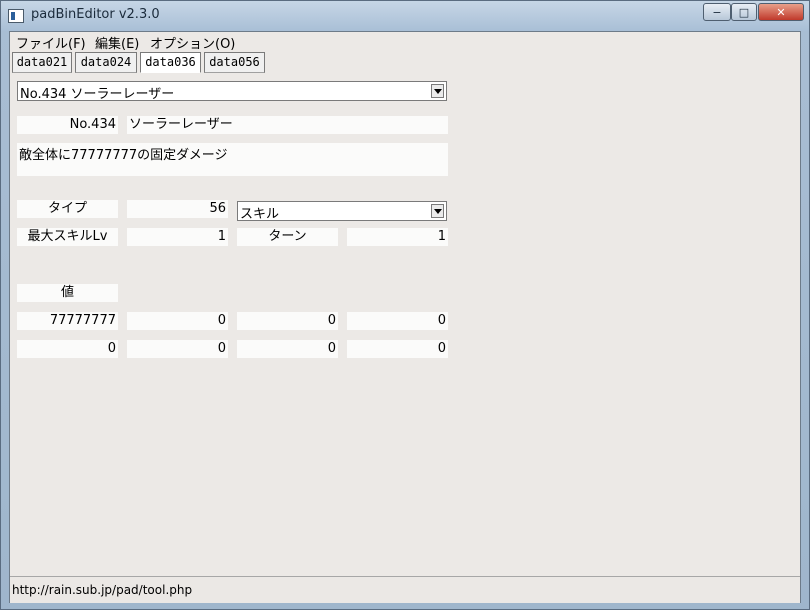 Image resolution: width=810 pixels, height=610 pixels. Describe the element at coordinates (102, 590) in the screenshot. I see `status-url: http://rain.sub.jp/pad/tool.php` at that location.